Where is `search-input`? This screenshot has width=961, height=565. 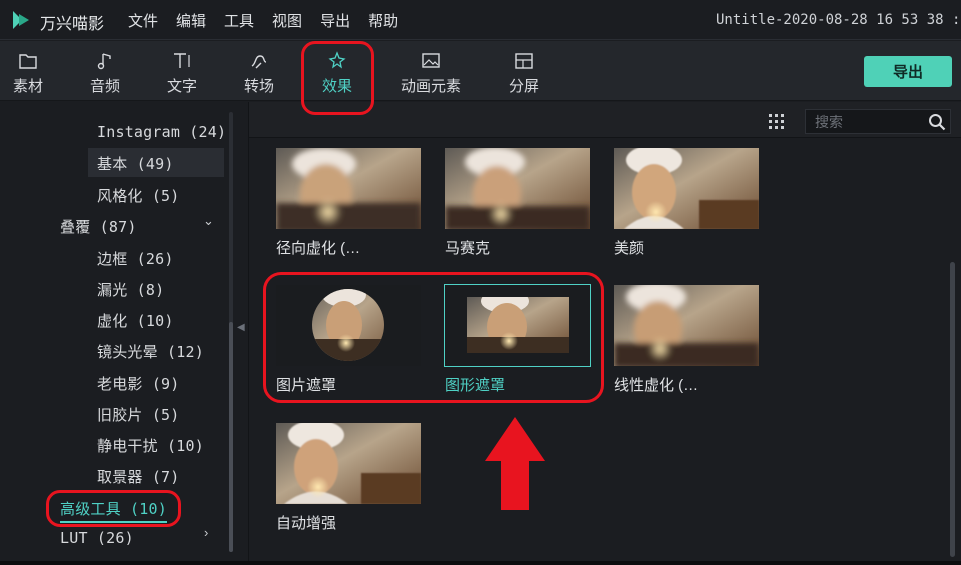
search-input is located at coordinates (865, 121).